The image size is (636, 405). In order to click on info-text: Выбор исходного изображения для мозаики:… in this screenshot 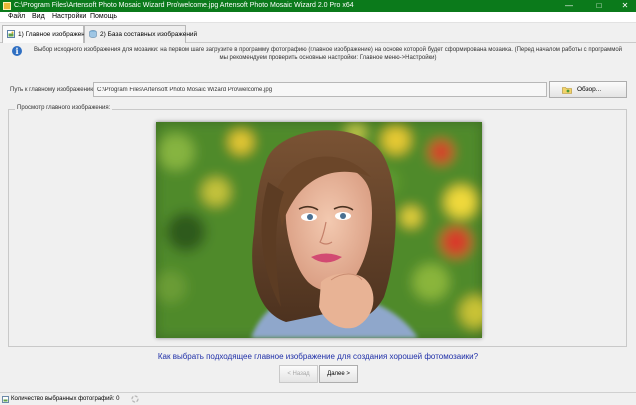, I will do `click(328, 54)`.